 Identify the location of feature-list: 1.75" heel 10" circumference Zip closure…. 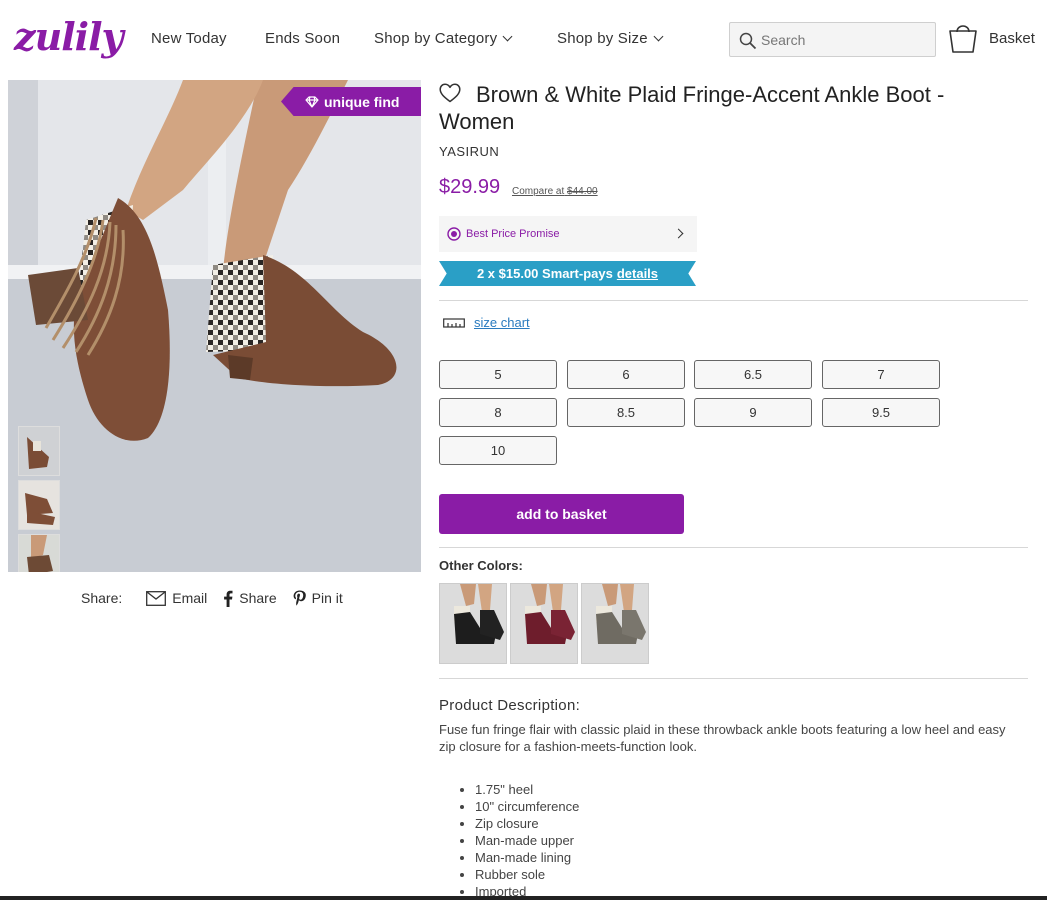
(527, 840).